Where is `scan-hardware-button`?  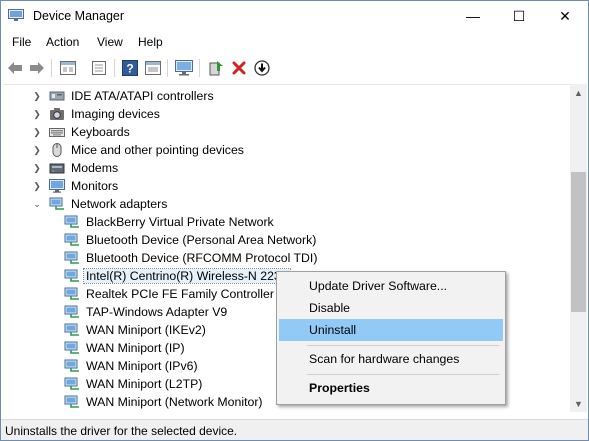 scan-hardware-button is located at coordinates (184, 68).